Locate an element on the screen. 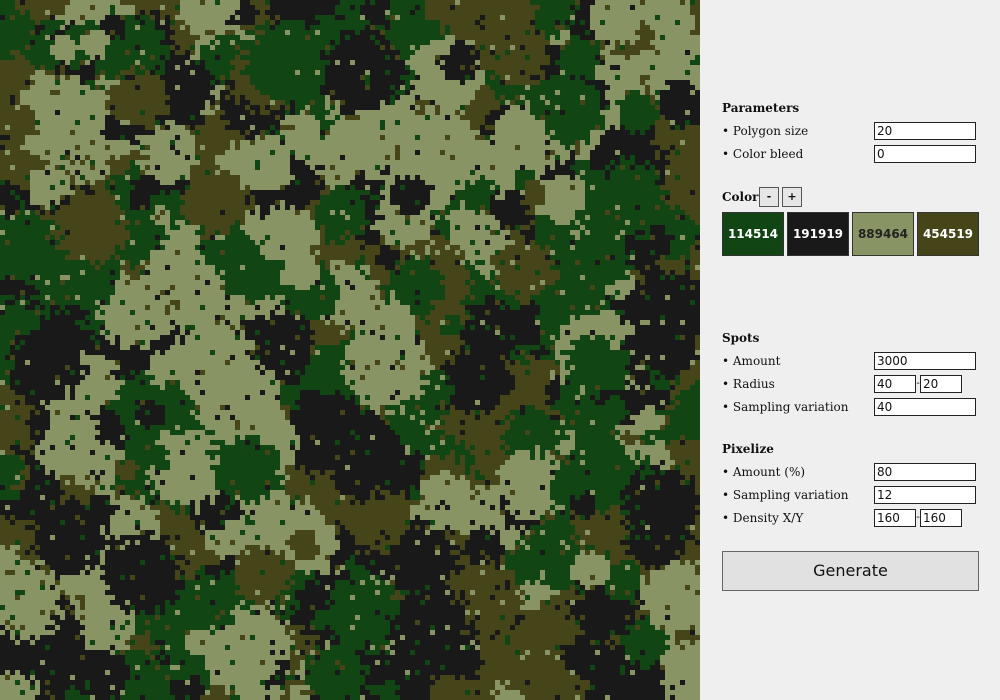 The width and height of the screenshot is (1000, 700). density-y-input: 160 is located at coordinates (941, 518).